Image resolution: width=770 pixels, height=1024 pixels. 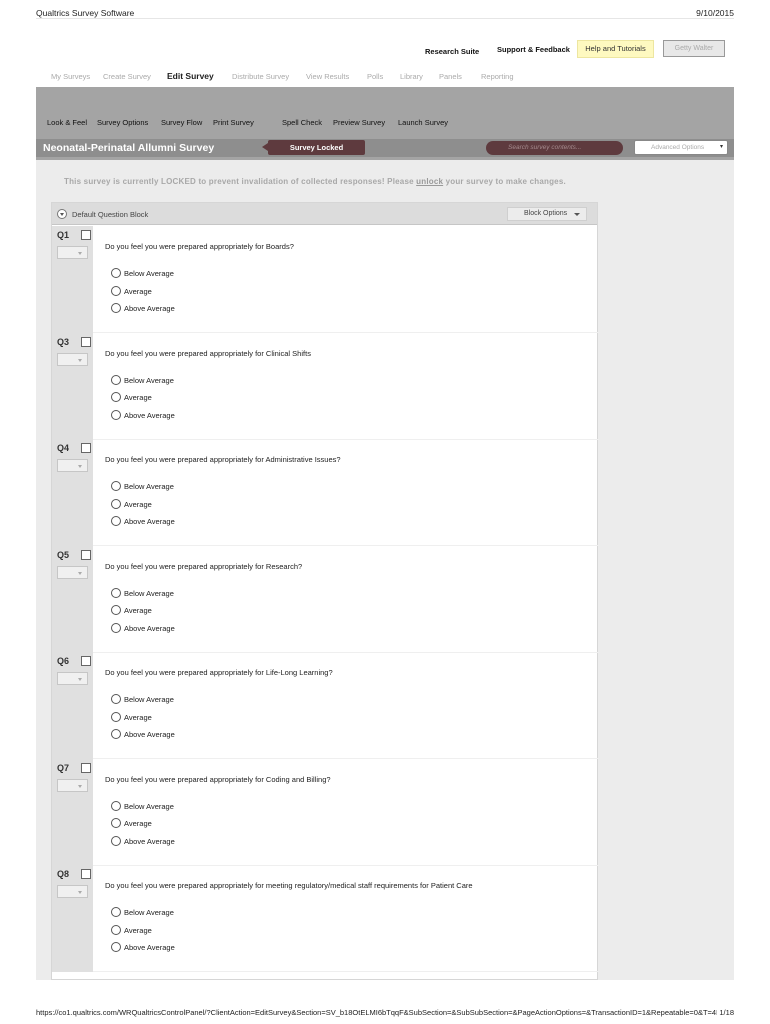 I want to click on toolbar-look-feel: Look & Feel, so click(x=67, y=122).